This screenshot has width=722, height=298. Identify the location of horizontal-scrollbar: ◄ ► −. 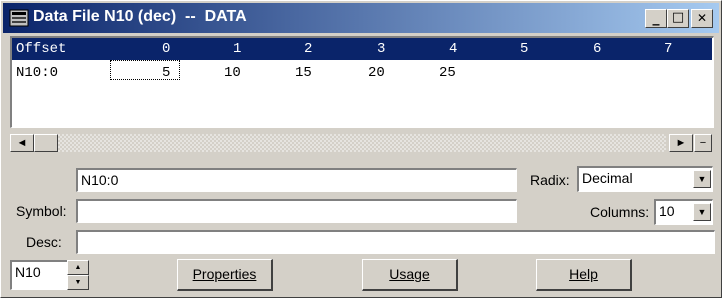
(362, 143).